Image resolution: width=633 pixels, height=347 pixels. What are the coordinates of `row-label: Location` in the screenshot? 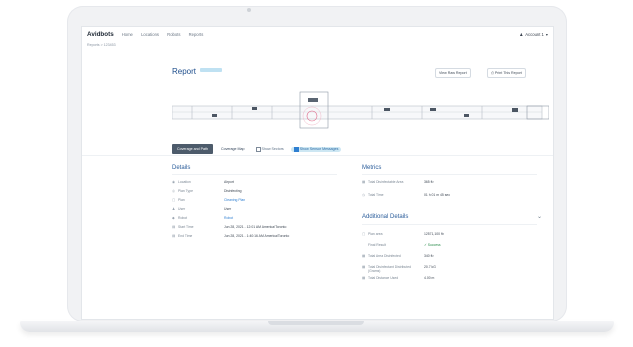 It's located at (184, 182).